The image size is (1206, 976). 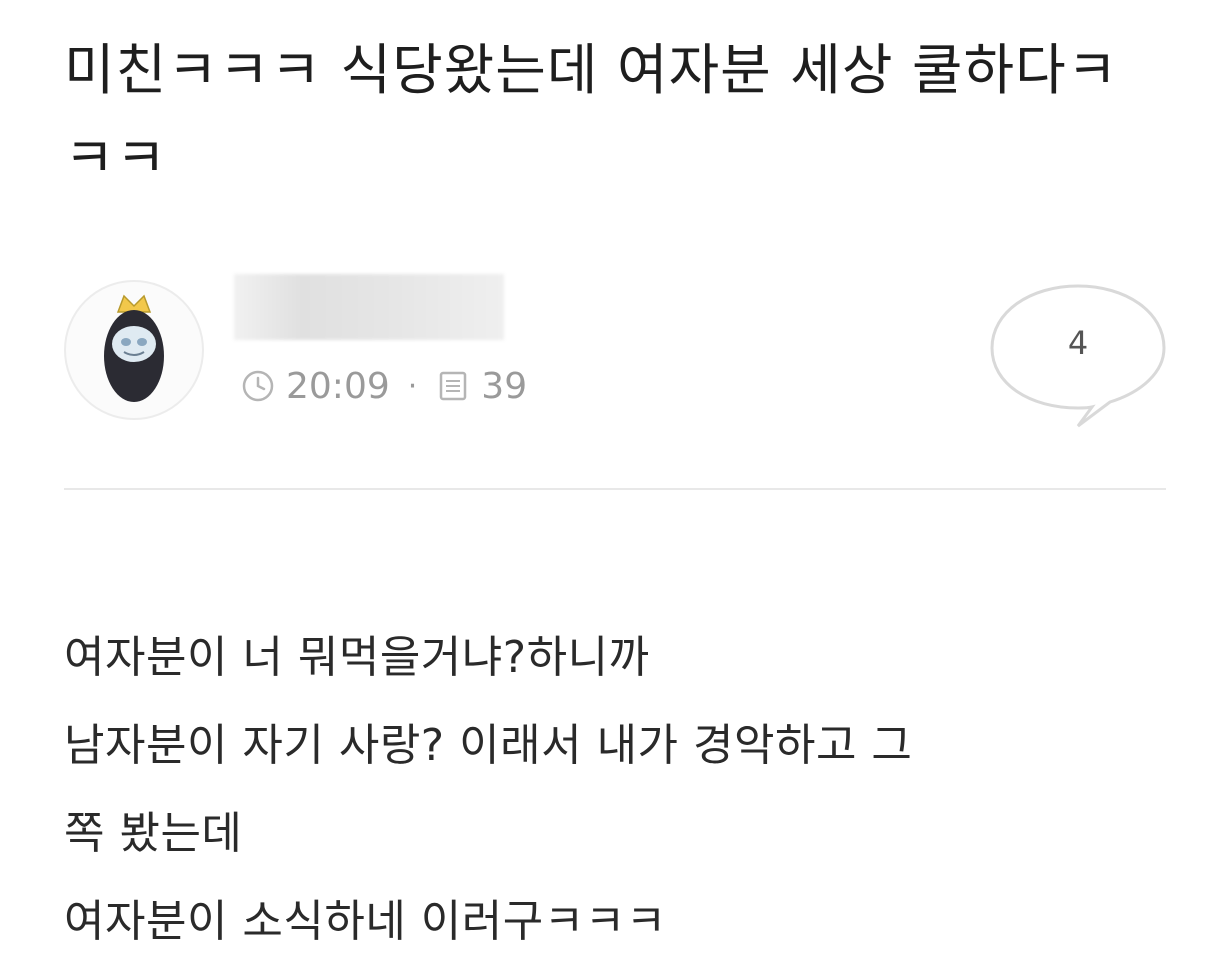 I want to click on post-time: 20:09, so click(x=338, y=386).